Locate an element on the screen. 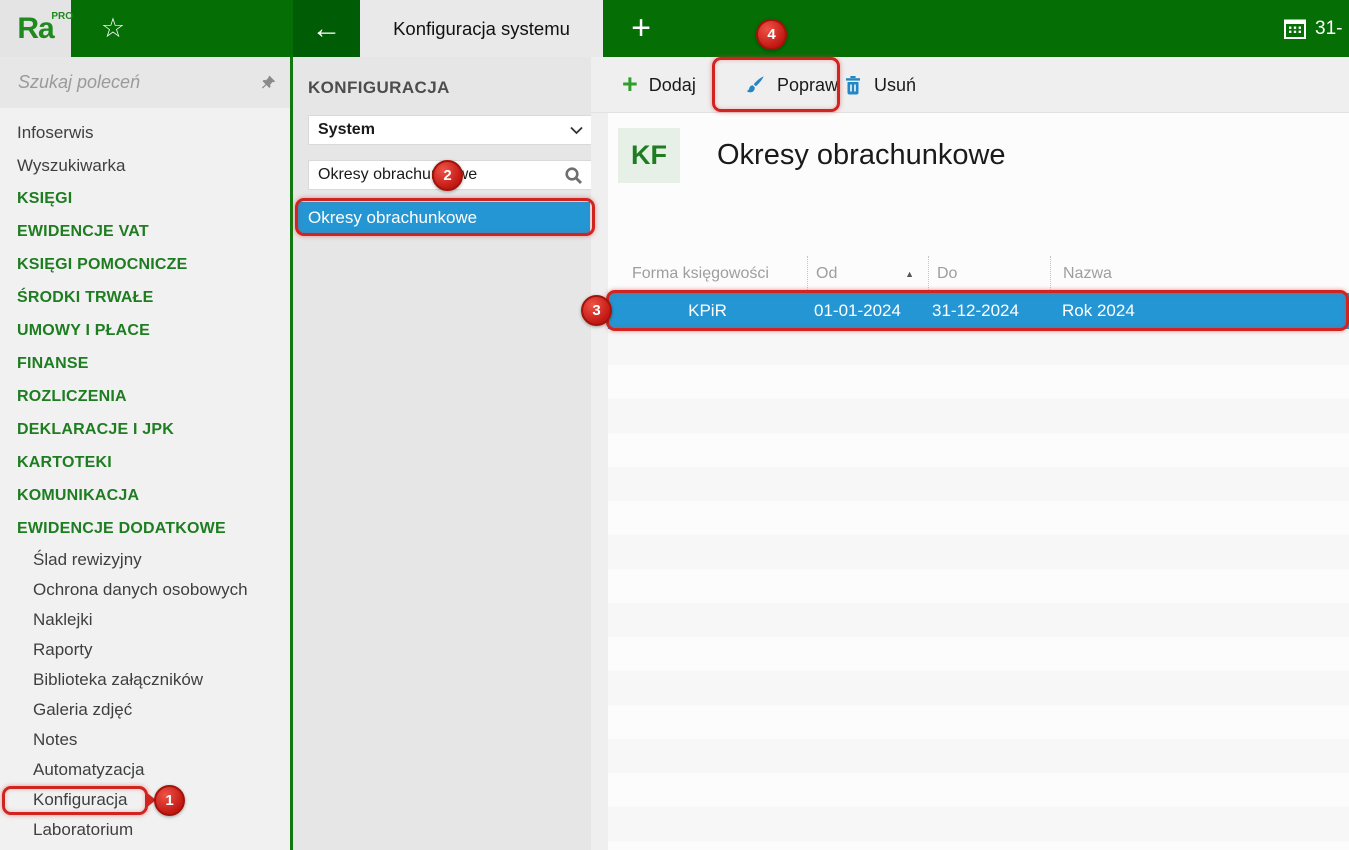 The image size is (1349, 850). sidebar-item-rozliczenia: ROZLICZENIA is located at coordinates (145, 396).